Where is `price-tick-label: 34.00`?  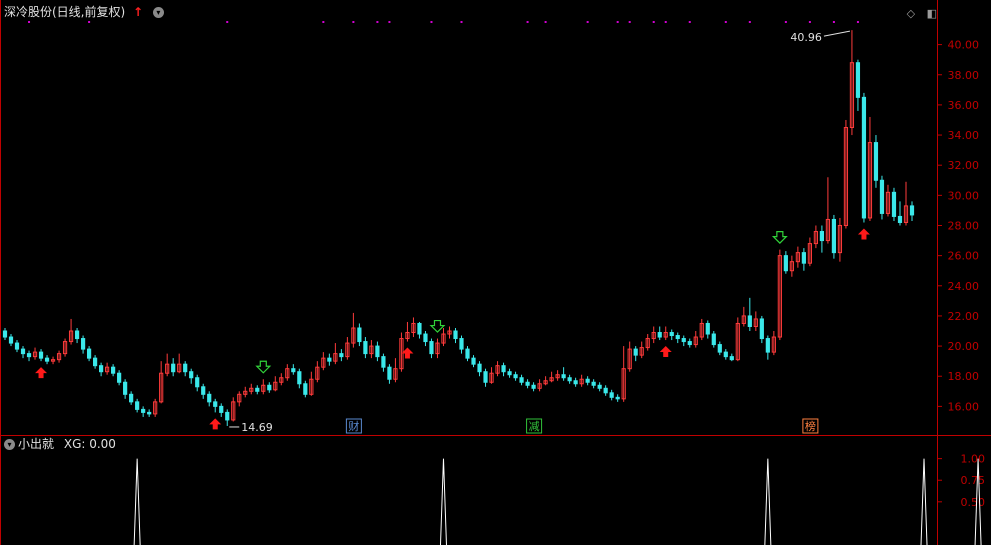 price-tick-label: 34.00 is located at coordinates (964, 135).